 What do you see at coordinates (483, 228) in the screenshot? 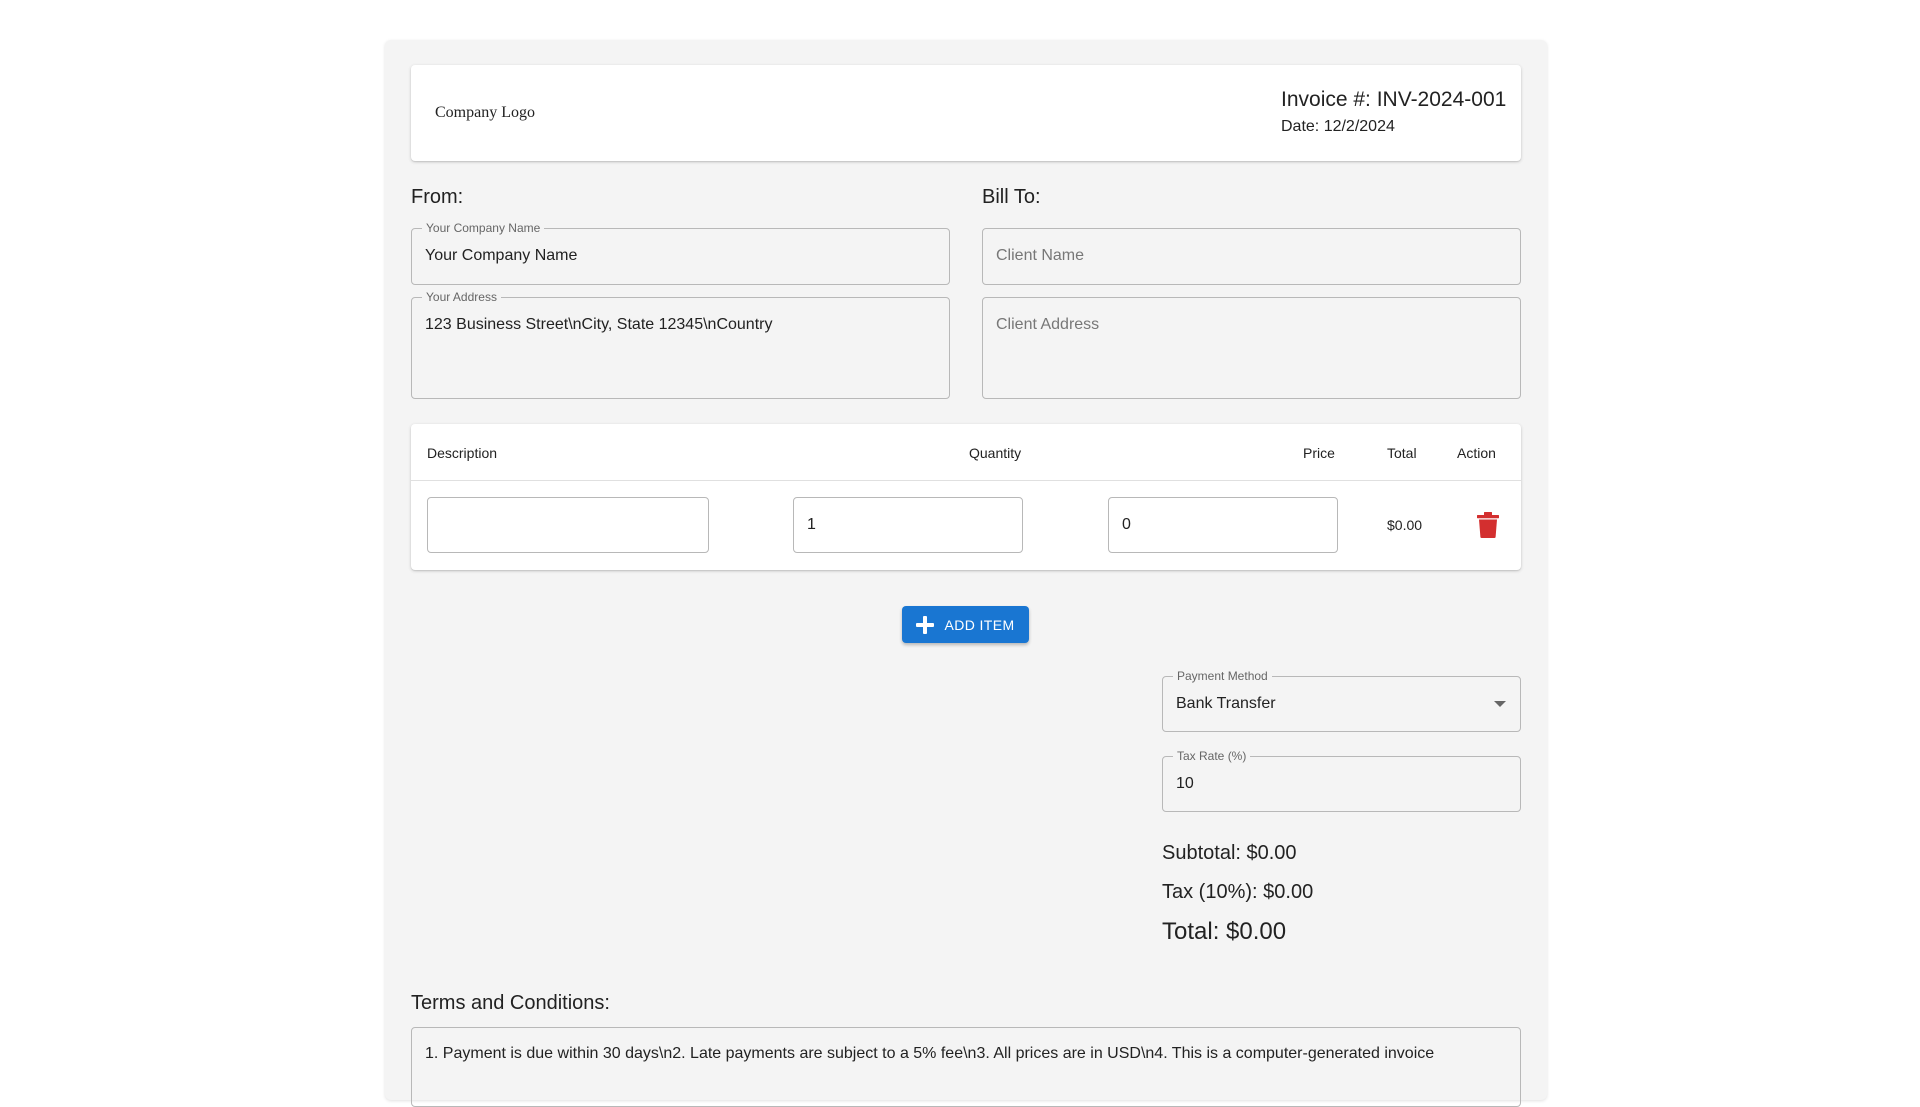
I see `company-name-label: Your Company Name` at bounding box center [483, 228].